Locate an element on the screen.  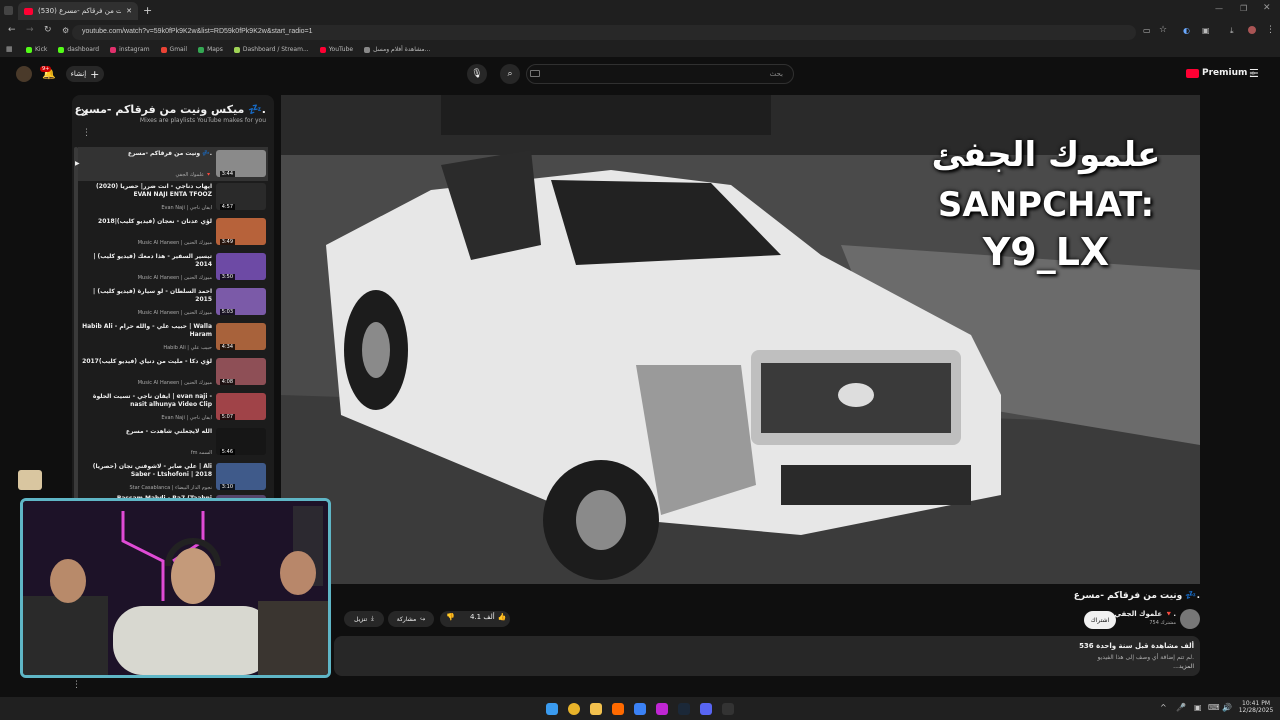
extensions-puzzle-icon: ▣ is located at coordinates (1206, 30).